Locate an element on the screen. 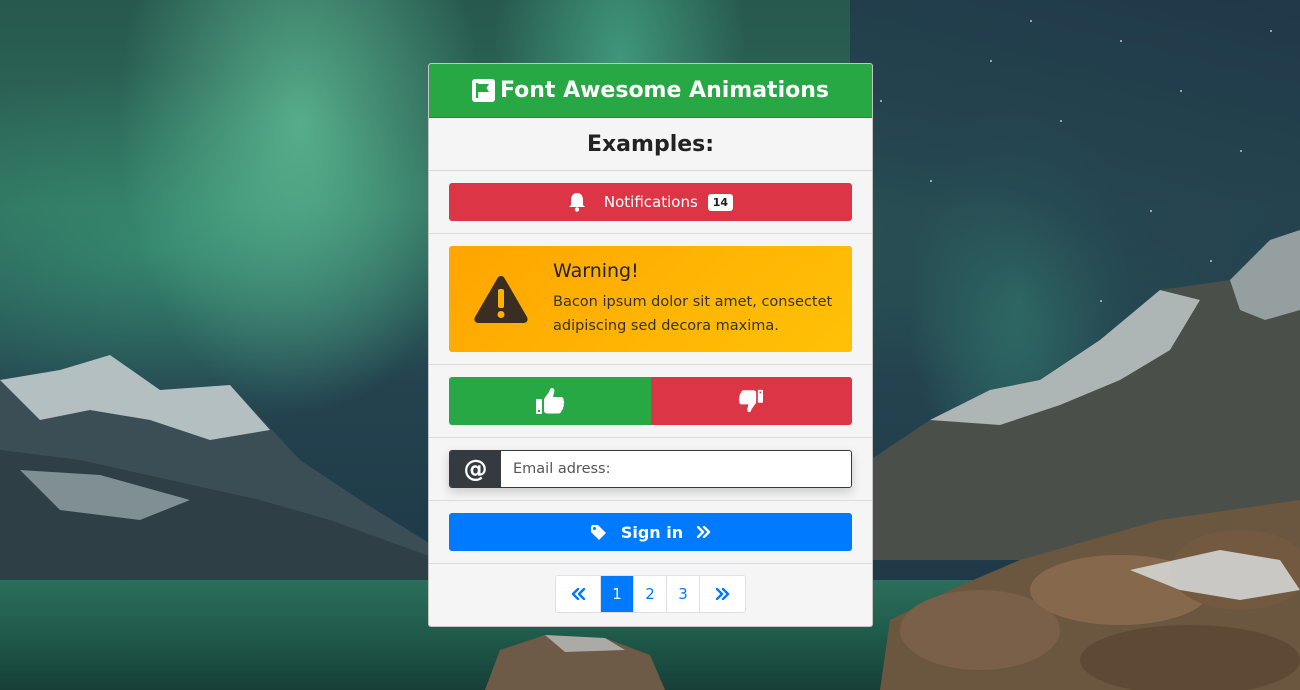 The width and height of the screenshot is (1300, 690). tag-icon is located at coordinates (598, 532).